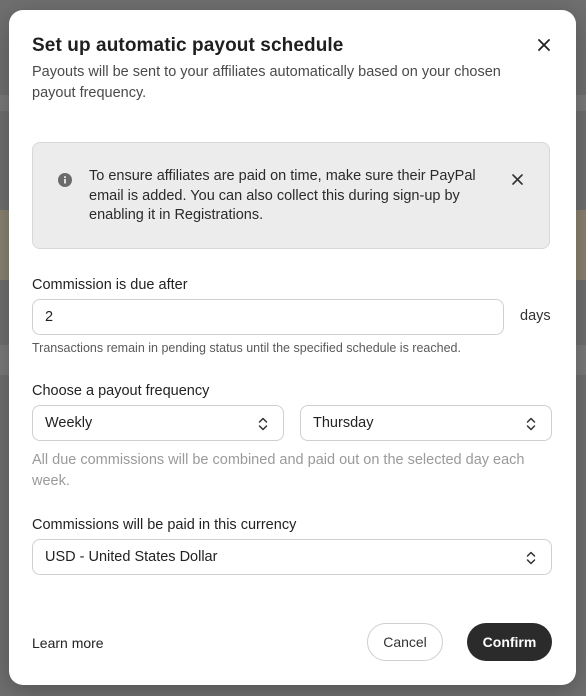  What do you see at coordinates (131, 557) in the screenshot?
I see `currency-value: USD - United States Dollar` at bounding box center [131, 557].